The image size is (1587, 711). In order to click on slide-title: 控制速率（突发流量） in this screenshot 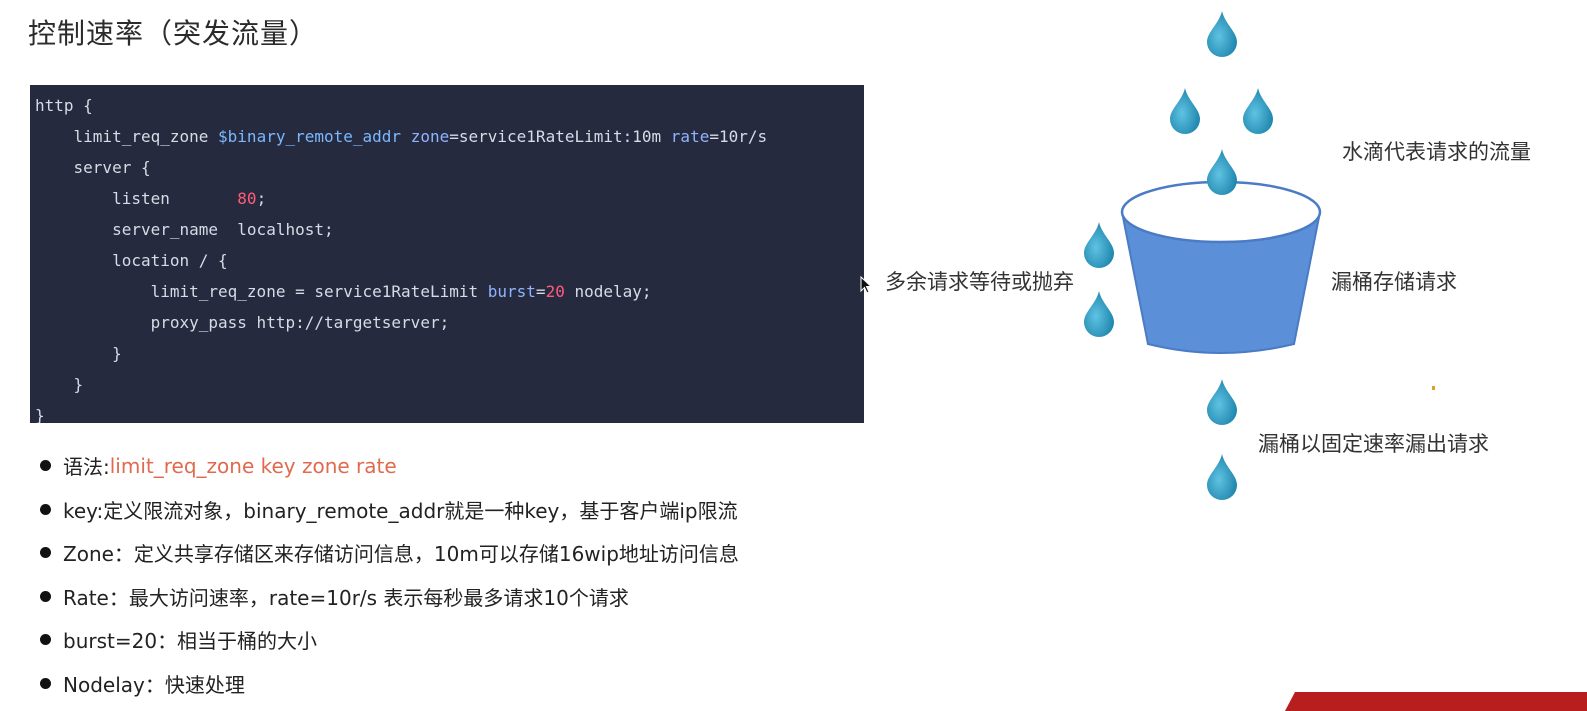, I will do `click(173, 33)`.